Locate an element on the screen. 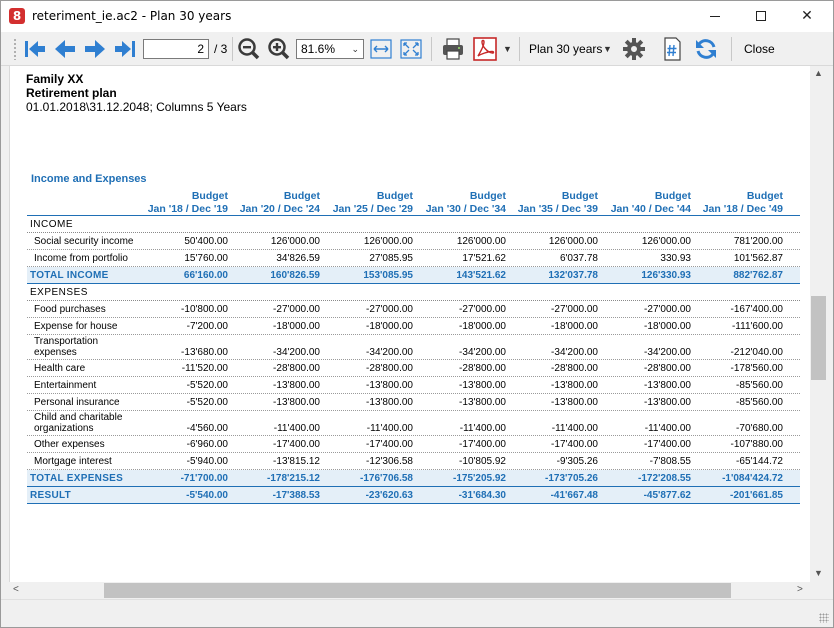 The height and width of the screenshot is (628, 834). cell-value: -4'560.00 is located at coordinates (207, 428).